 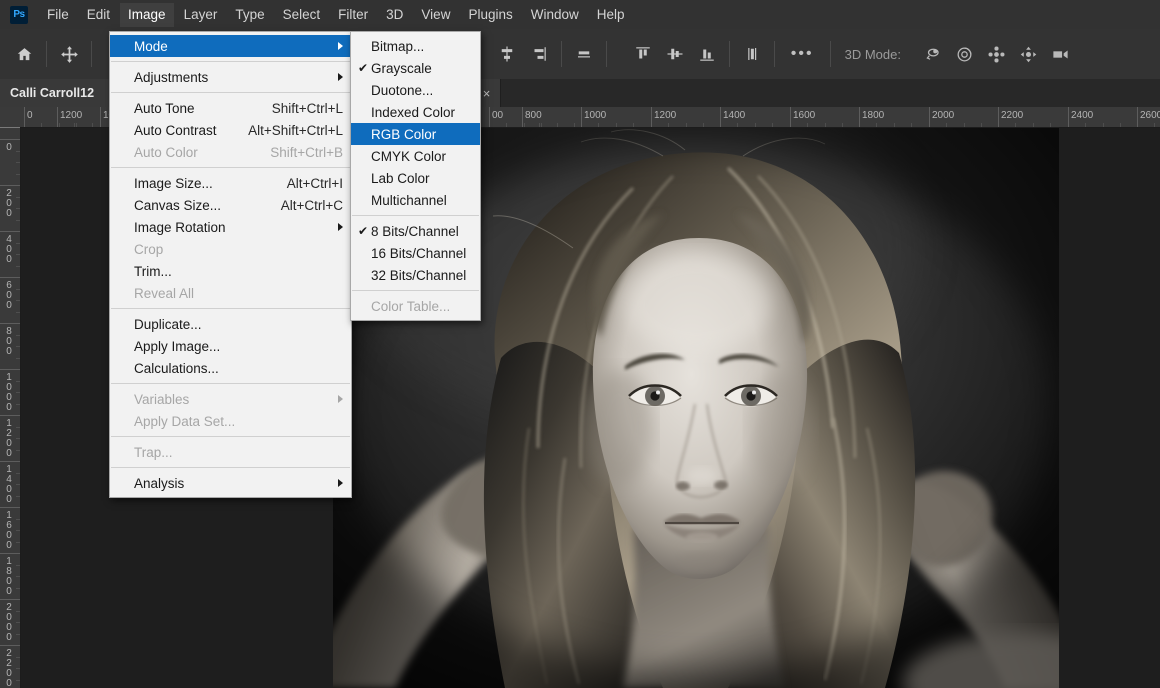 I want to click on menu-type: Type, so click(x=249, y=15).